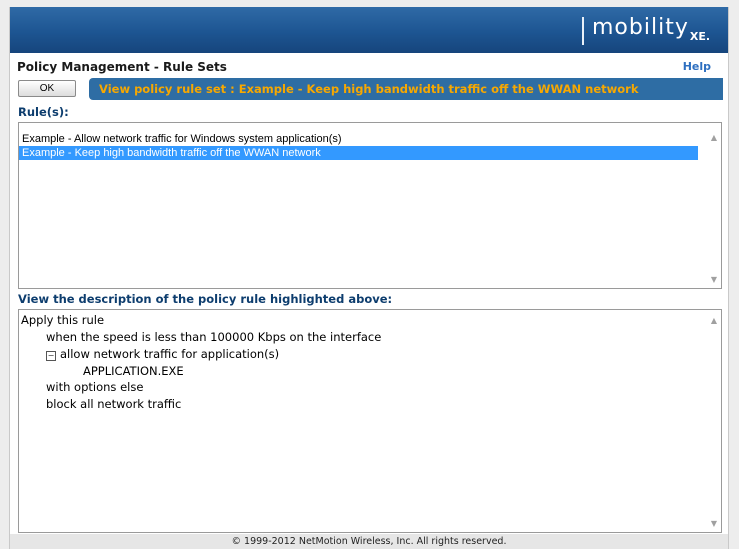 This screenshot has width=739, height=549. What do you see at coordinates (133, 371) in the screenshot?
I see `description-line: APPLICATION.EXE` at bounding box center [133, 371].